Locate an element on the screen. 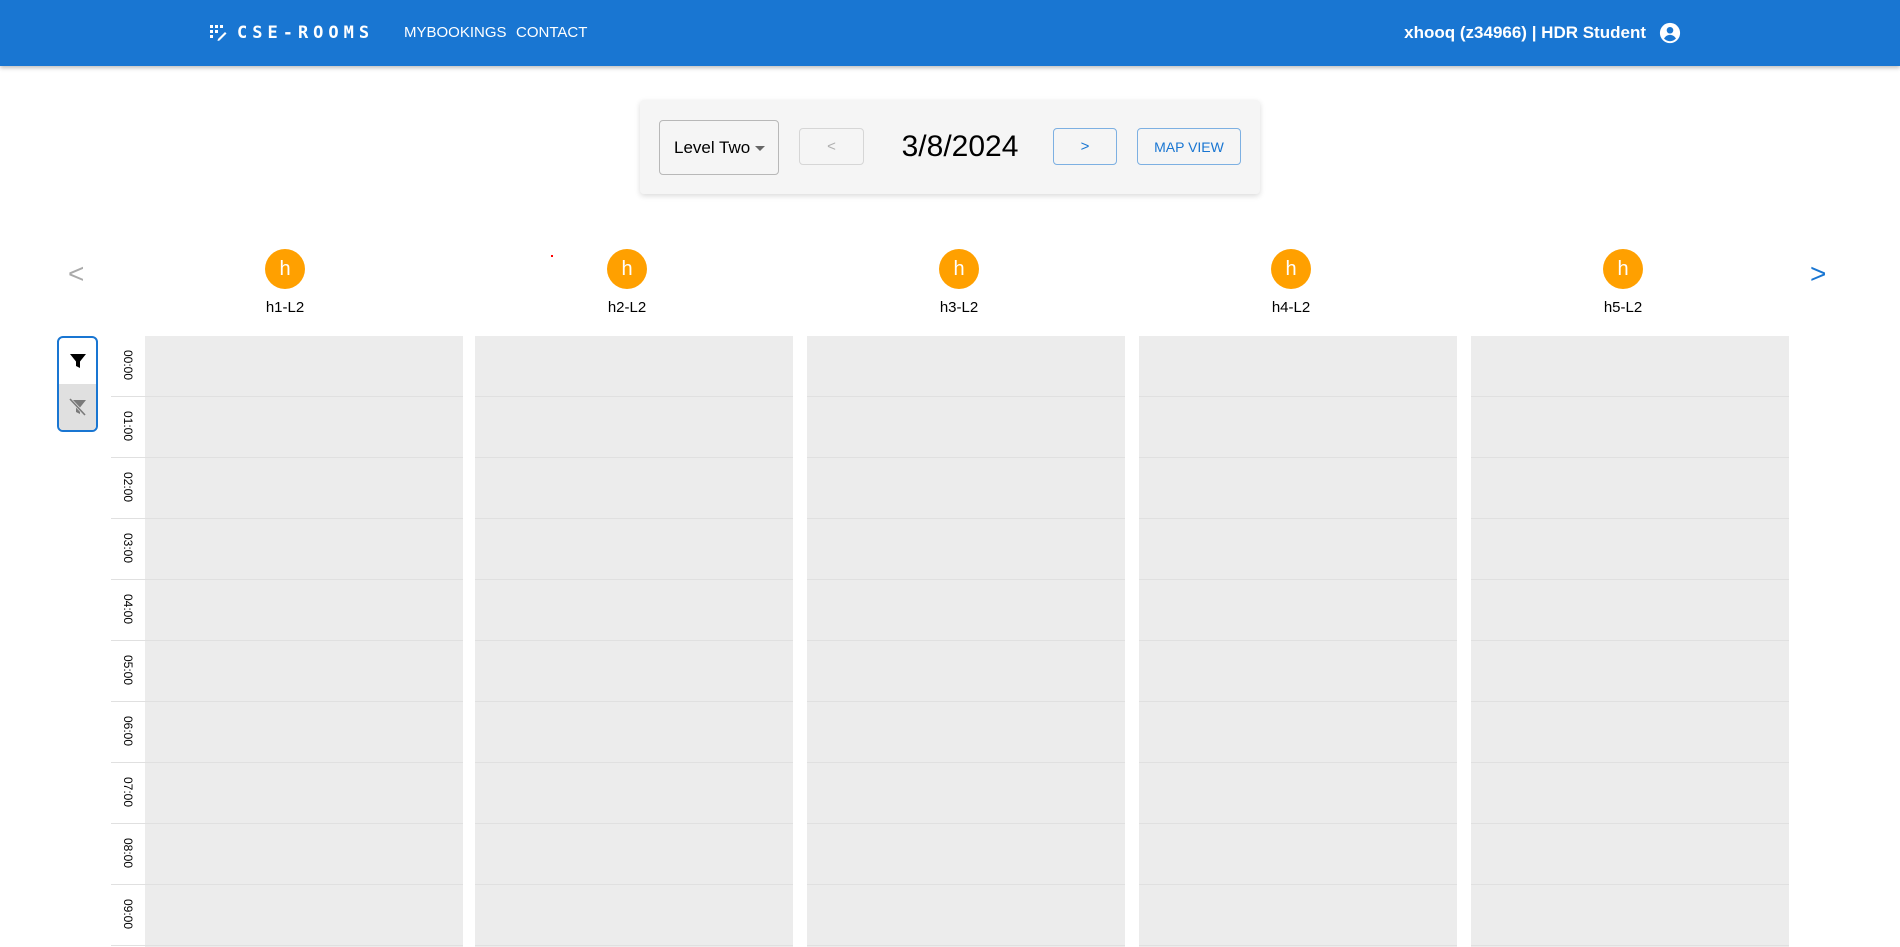  room-header-h5: h h5-L2 is located at coordinates (1623, 282).